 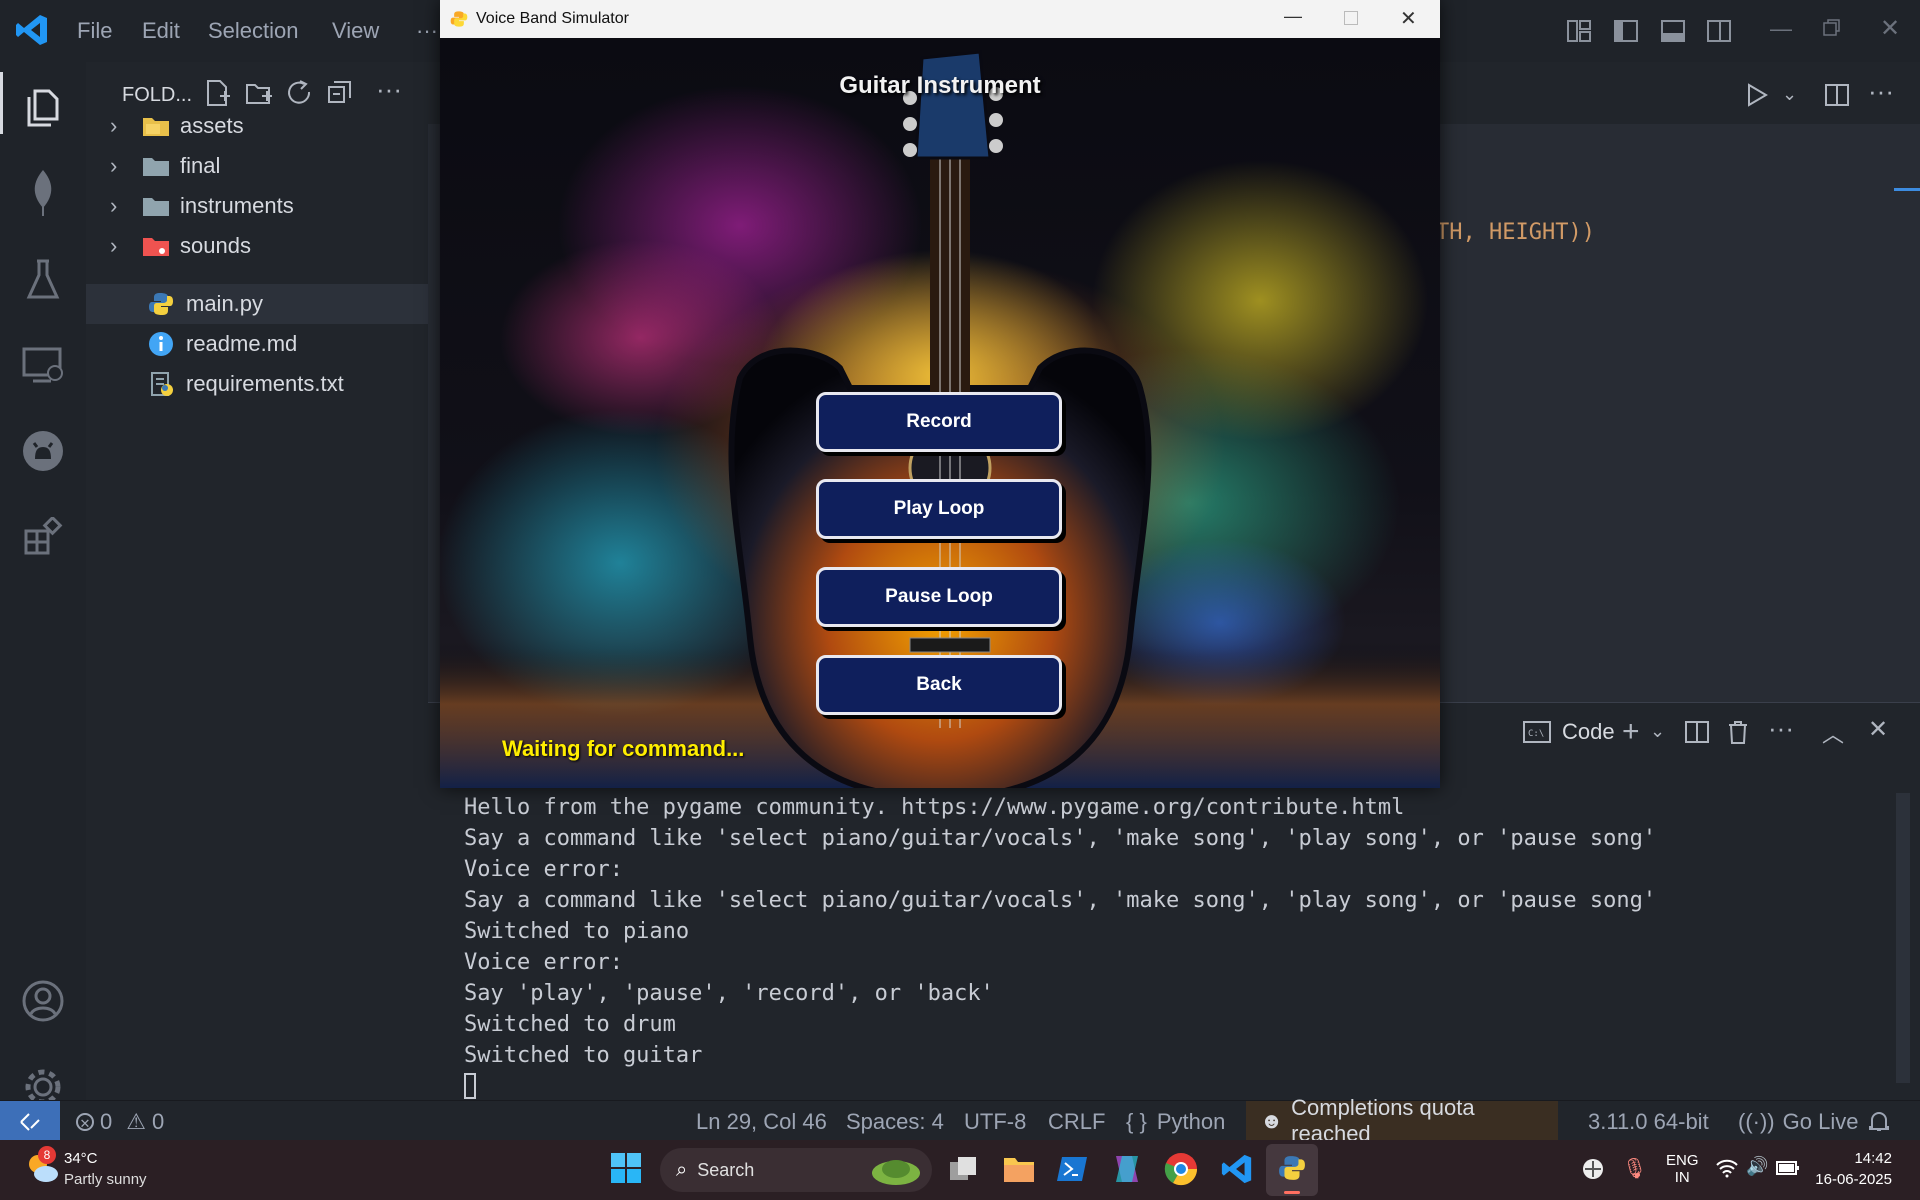 I want to click on kill-terminal-trash-icon, so click(x=1738, y=734).